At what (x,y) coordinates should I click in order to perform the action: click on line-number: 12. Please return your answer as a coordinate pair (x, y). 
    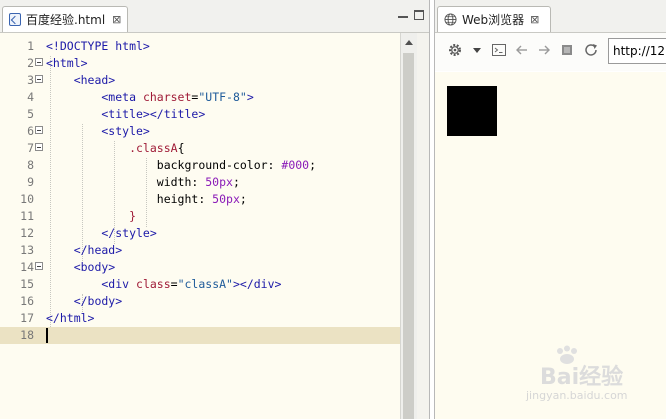
    Looking at the image, I should click on (27, 233).